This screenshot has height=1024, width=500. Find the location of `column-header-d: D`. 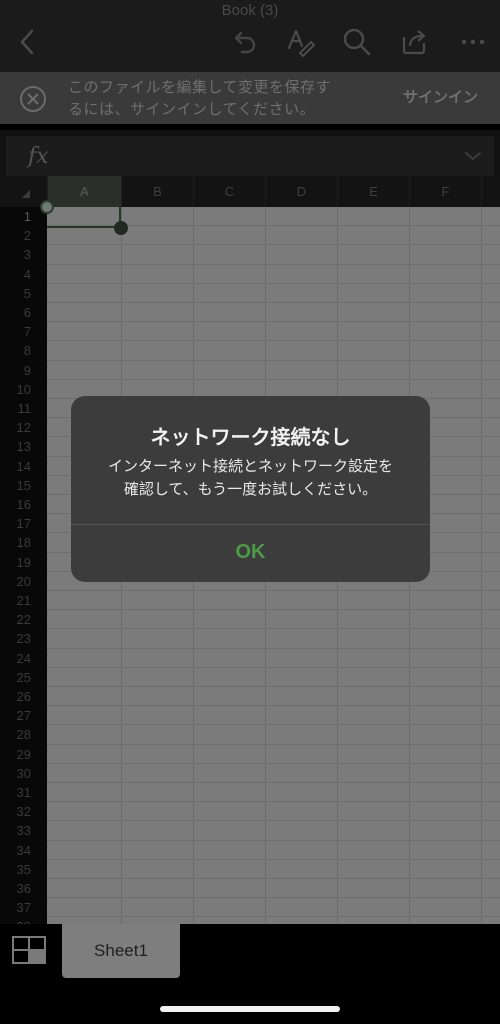

column-header-d: D is located at coordinates (301, 191).